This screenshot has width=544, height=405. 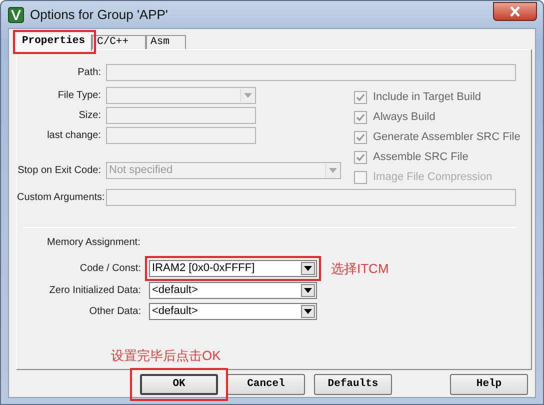 I want to click on field-label: Size:, so click(x=89, y=116).